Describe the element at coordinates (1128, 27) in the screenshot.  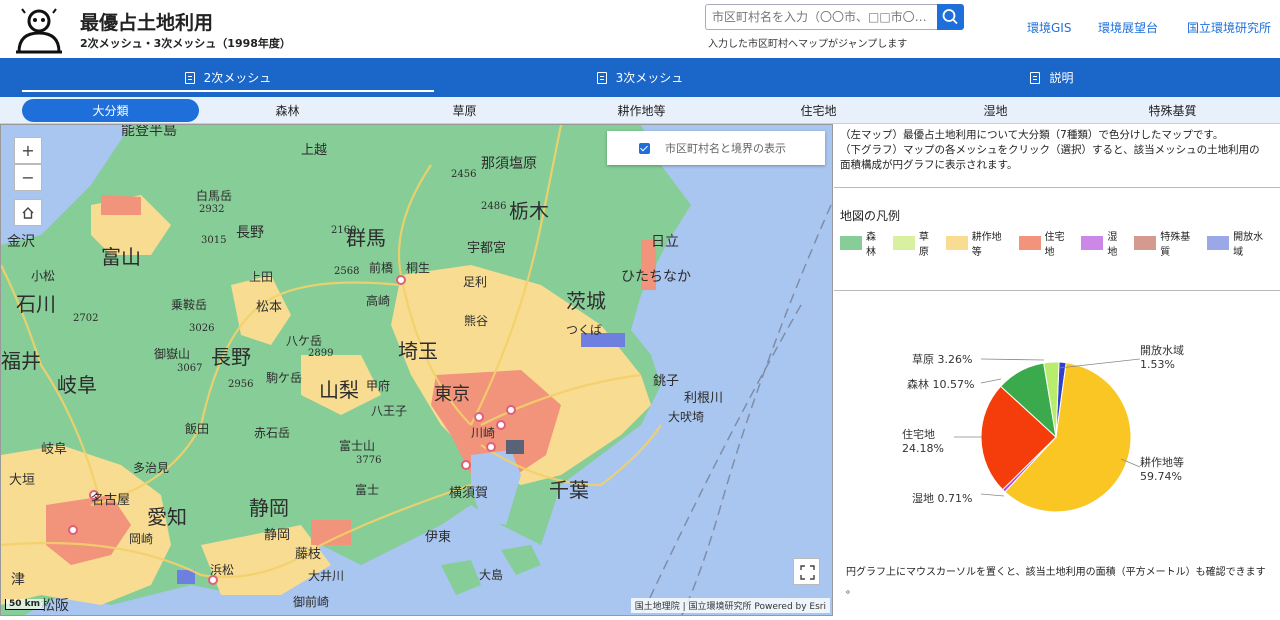
I see `link-env-tenbodai: 環境展望台` at that location.